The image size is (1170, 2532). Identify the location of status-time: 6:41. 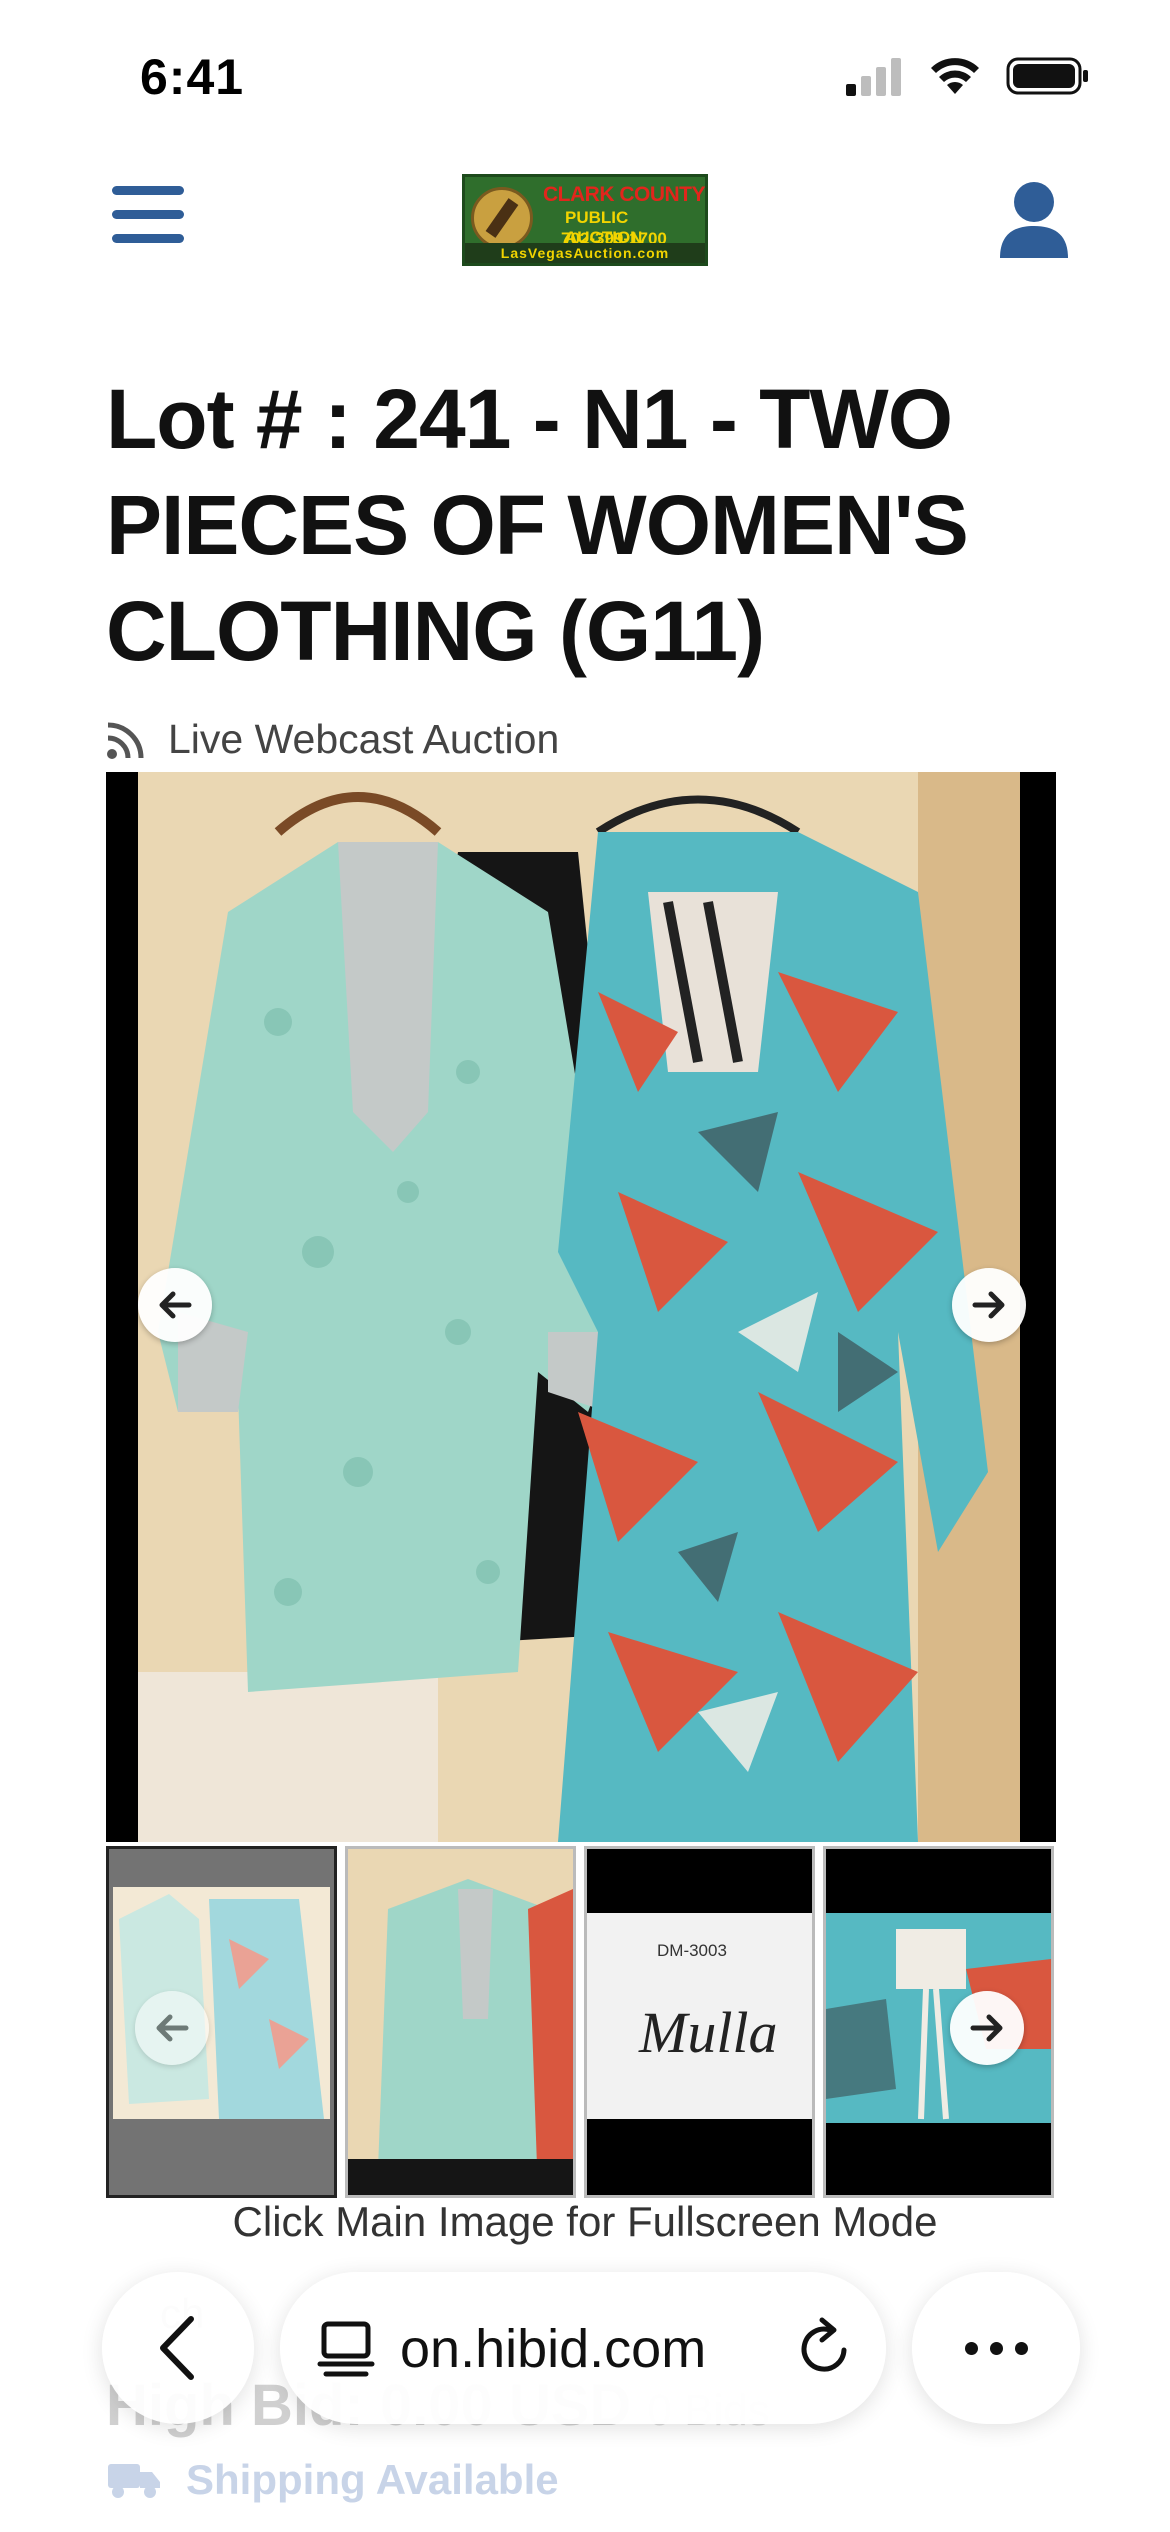
(192, 77).